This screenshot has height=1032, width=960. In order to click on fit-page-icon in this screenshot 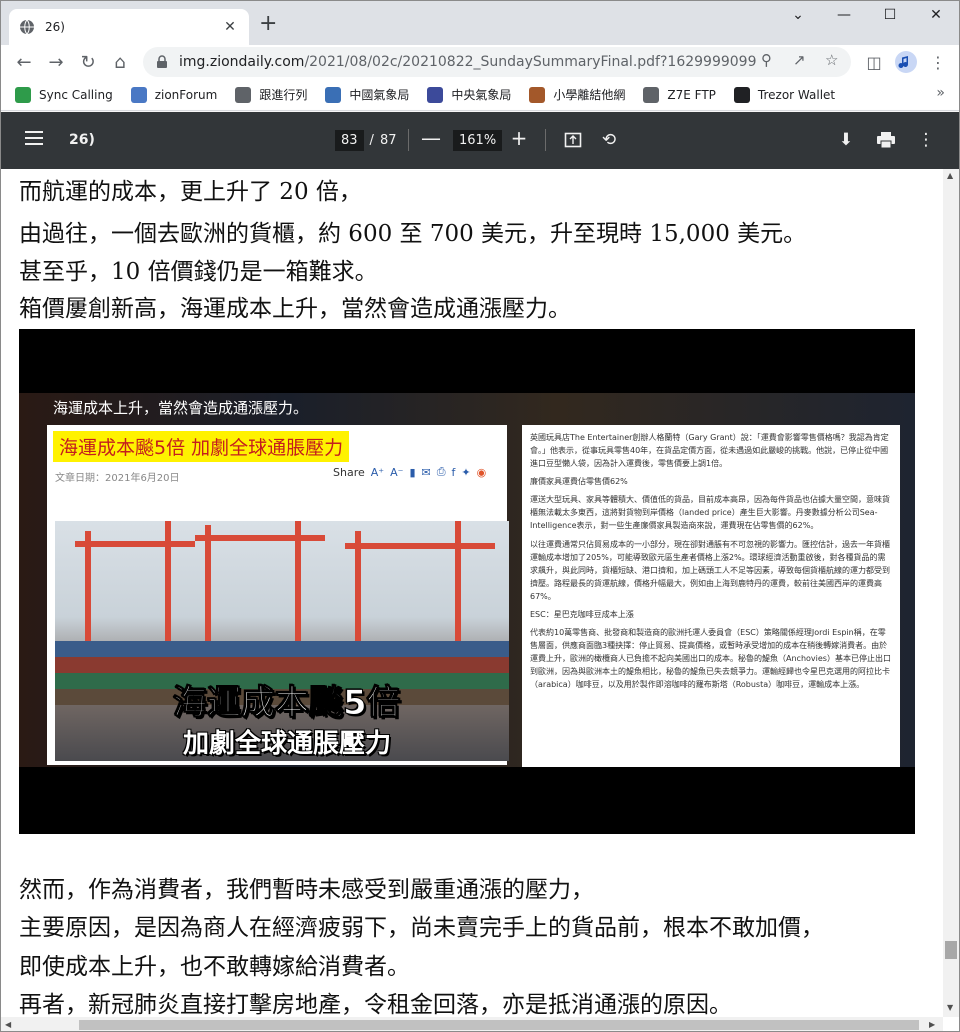, I will do `click(573, 140)`.